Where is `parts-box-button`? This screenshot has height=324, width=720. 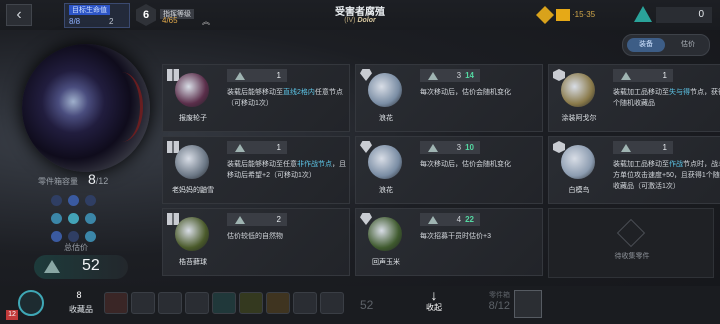 parts-box-button is located at coordinates (528, 304).